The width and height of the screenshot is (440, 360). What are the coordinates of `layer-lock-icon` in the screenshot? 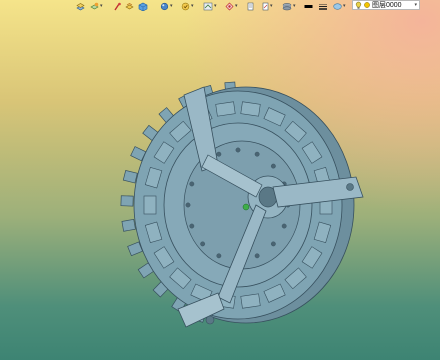 It's located at (229, 6).